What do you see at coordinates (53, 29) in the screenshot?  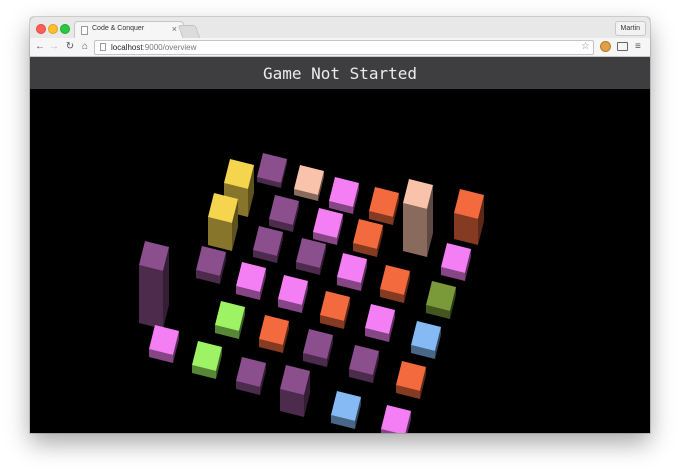 I see `window-minimize-button` at bounding box center [53, 29].